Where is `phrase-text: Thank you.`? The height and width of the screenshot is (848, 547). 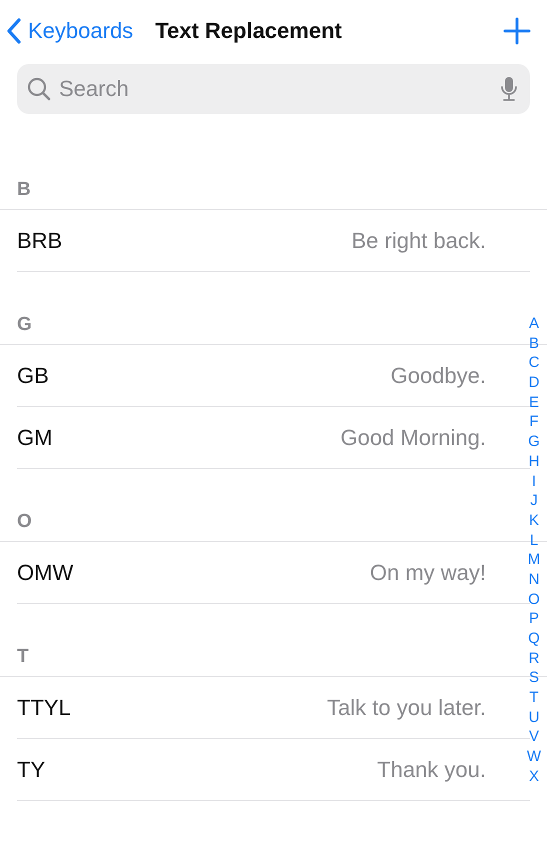 phrase-text: Thank you. is located at coordinates (431, 769).